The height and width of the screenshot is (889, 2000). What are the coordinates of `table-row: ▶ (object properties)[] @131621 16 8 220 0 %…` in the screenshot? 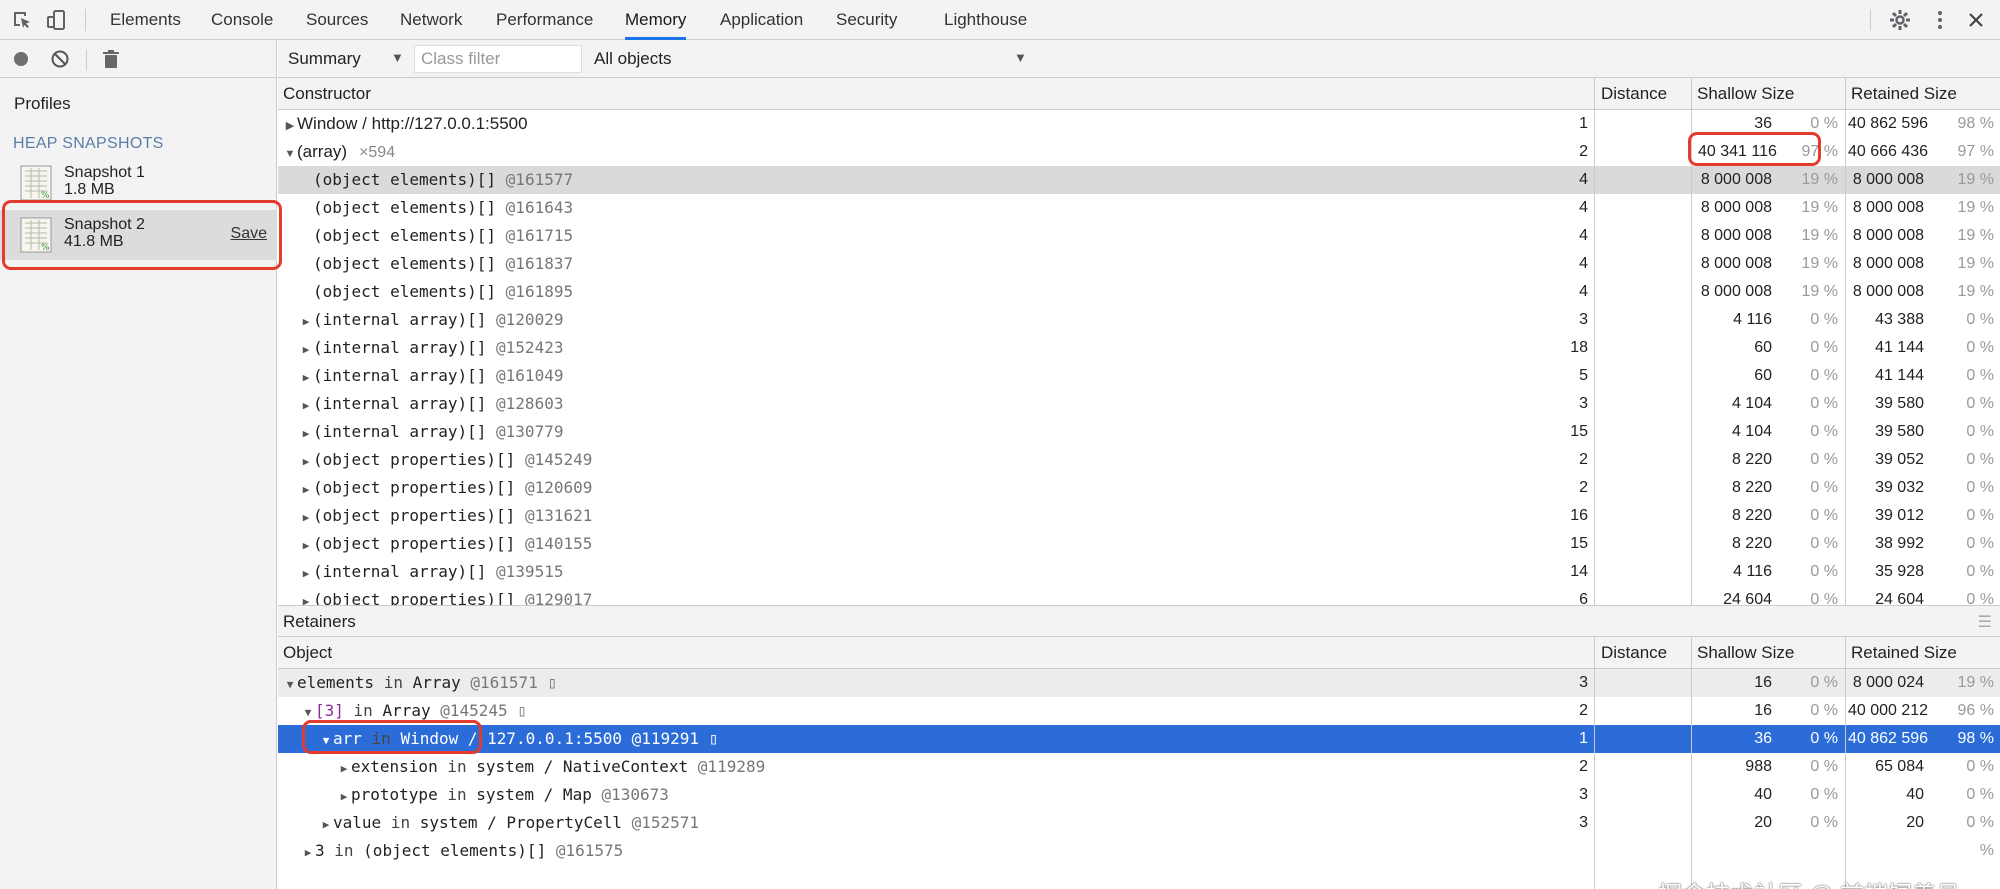 It's located at (1139, 516).